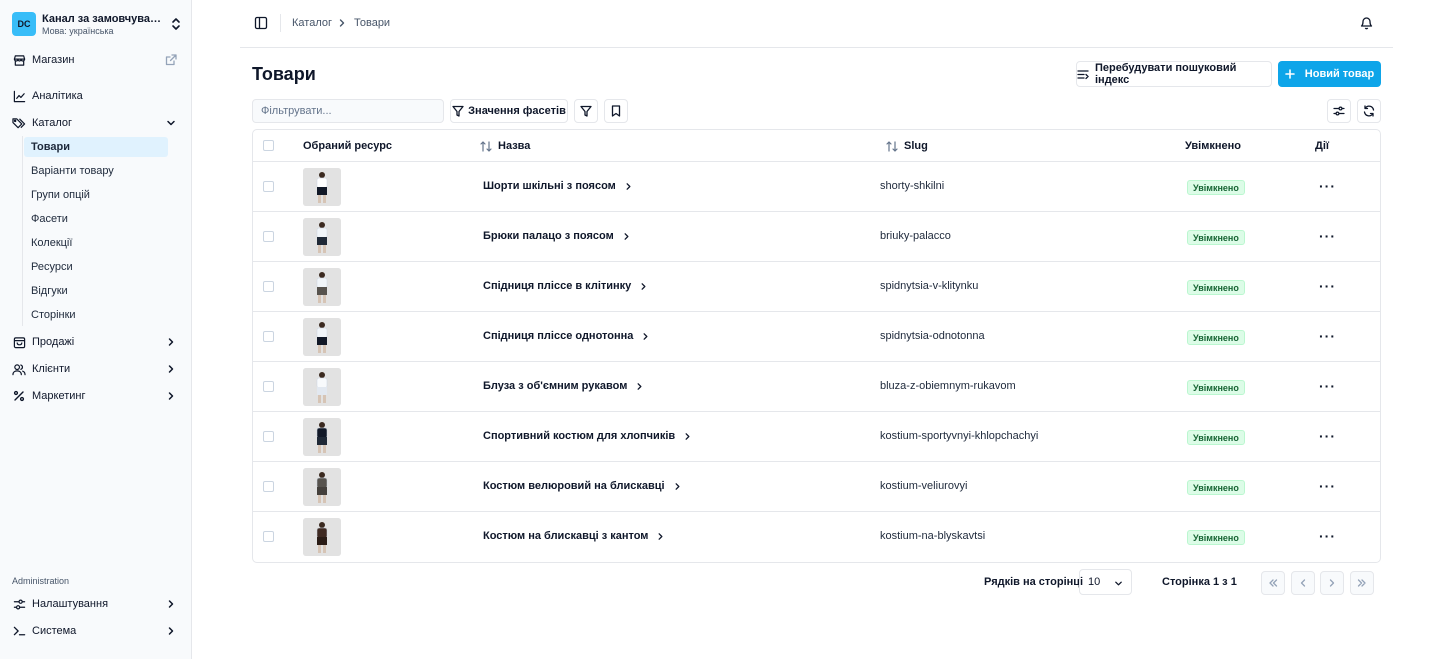  Describe the element at coordinates (959, 436) in the screenshot. I see `product-slug: kostium-sportyvnyi-khlopchachyi` at that location.